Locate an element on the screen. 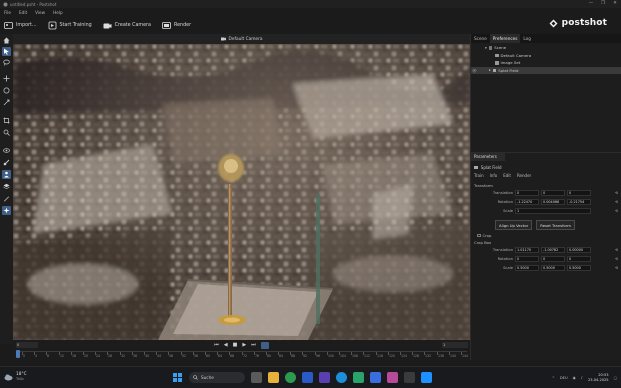  splat-tool is located at coordinates (6, 210).